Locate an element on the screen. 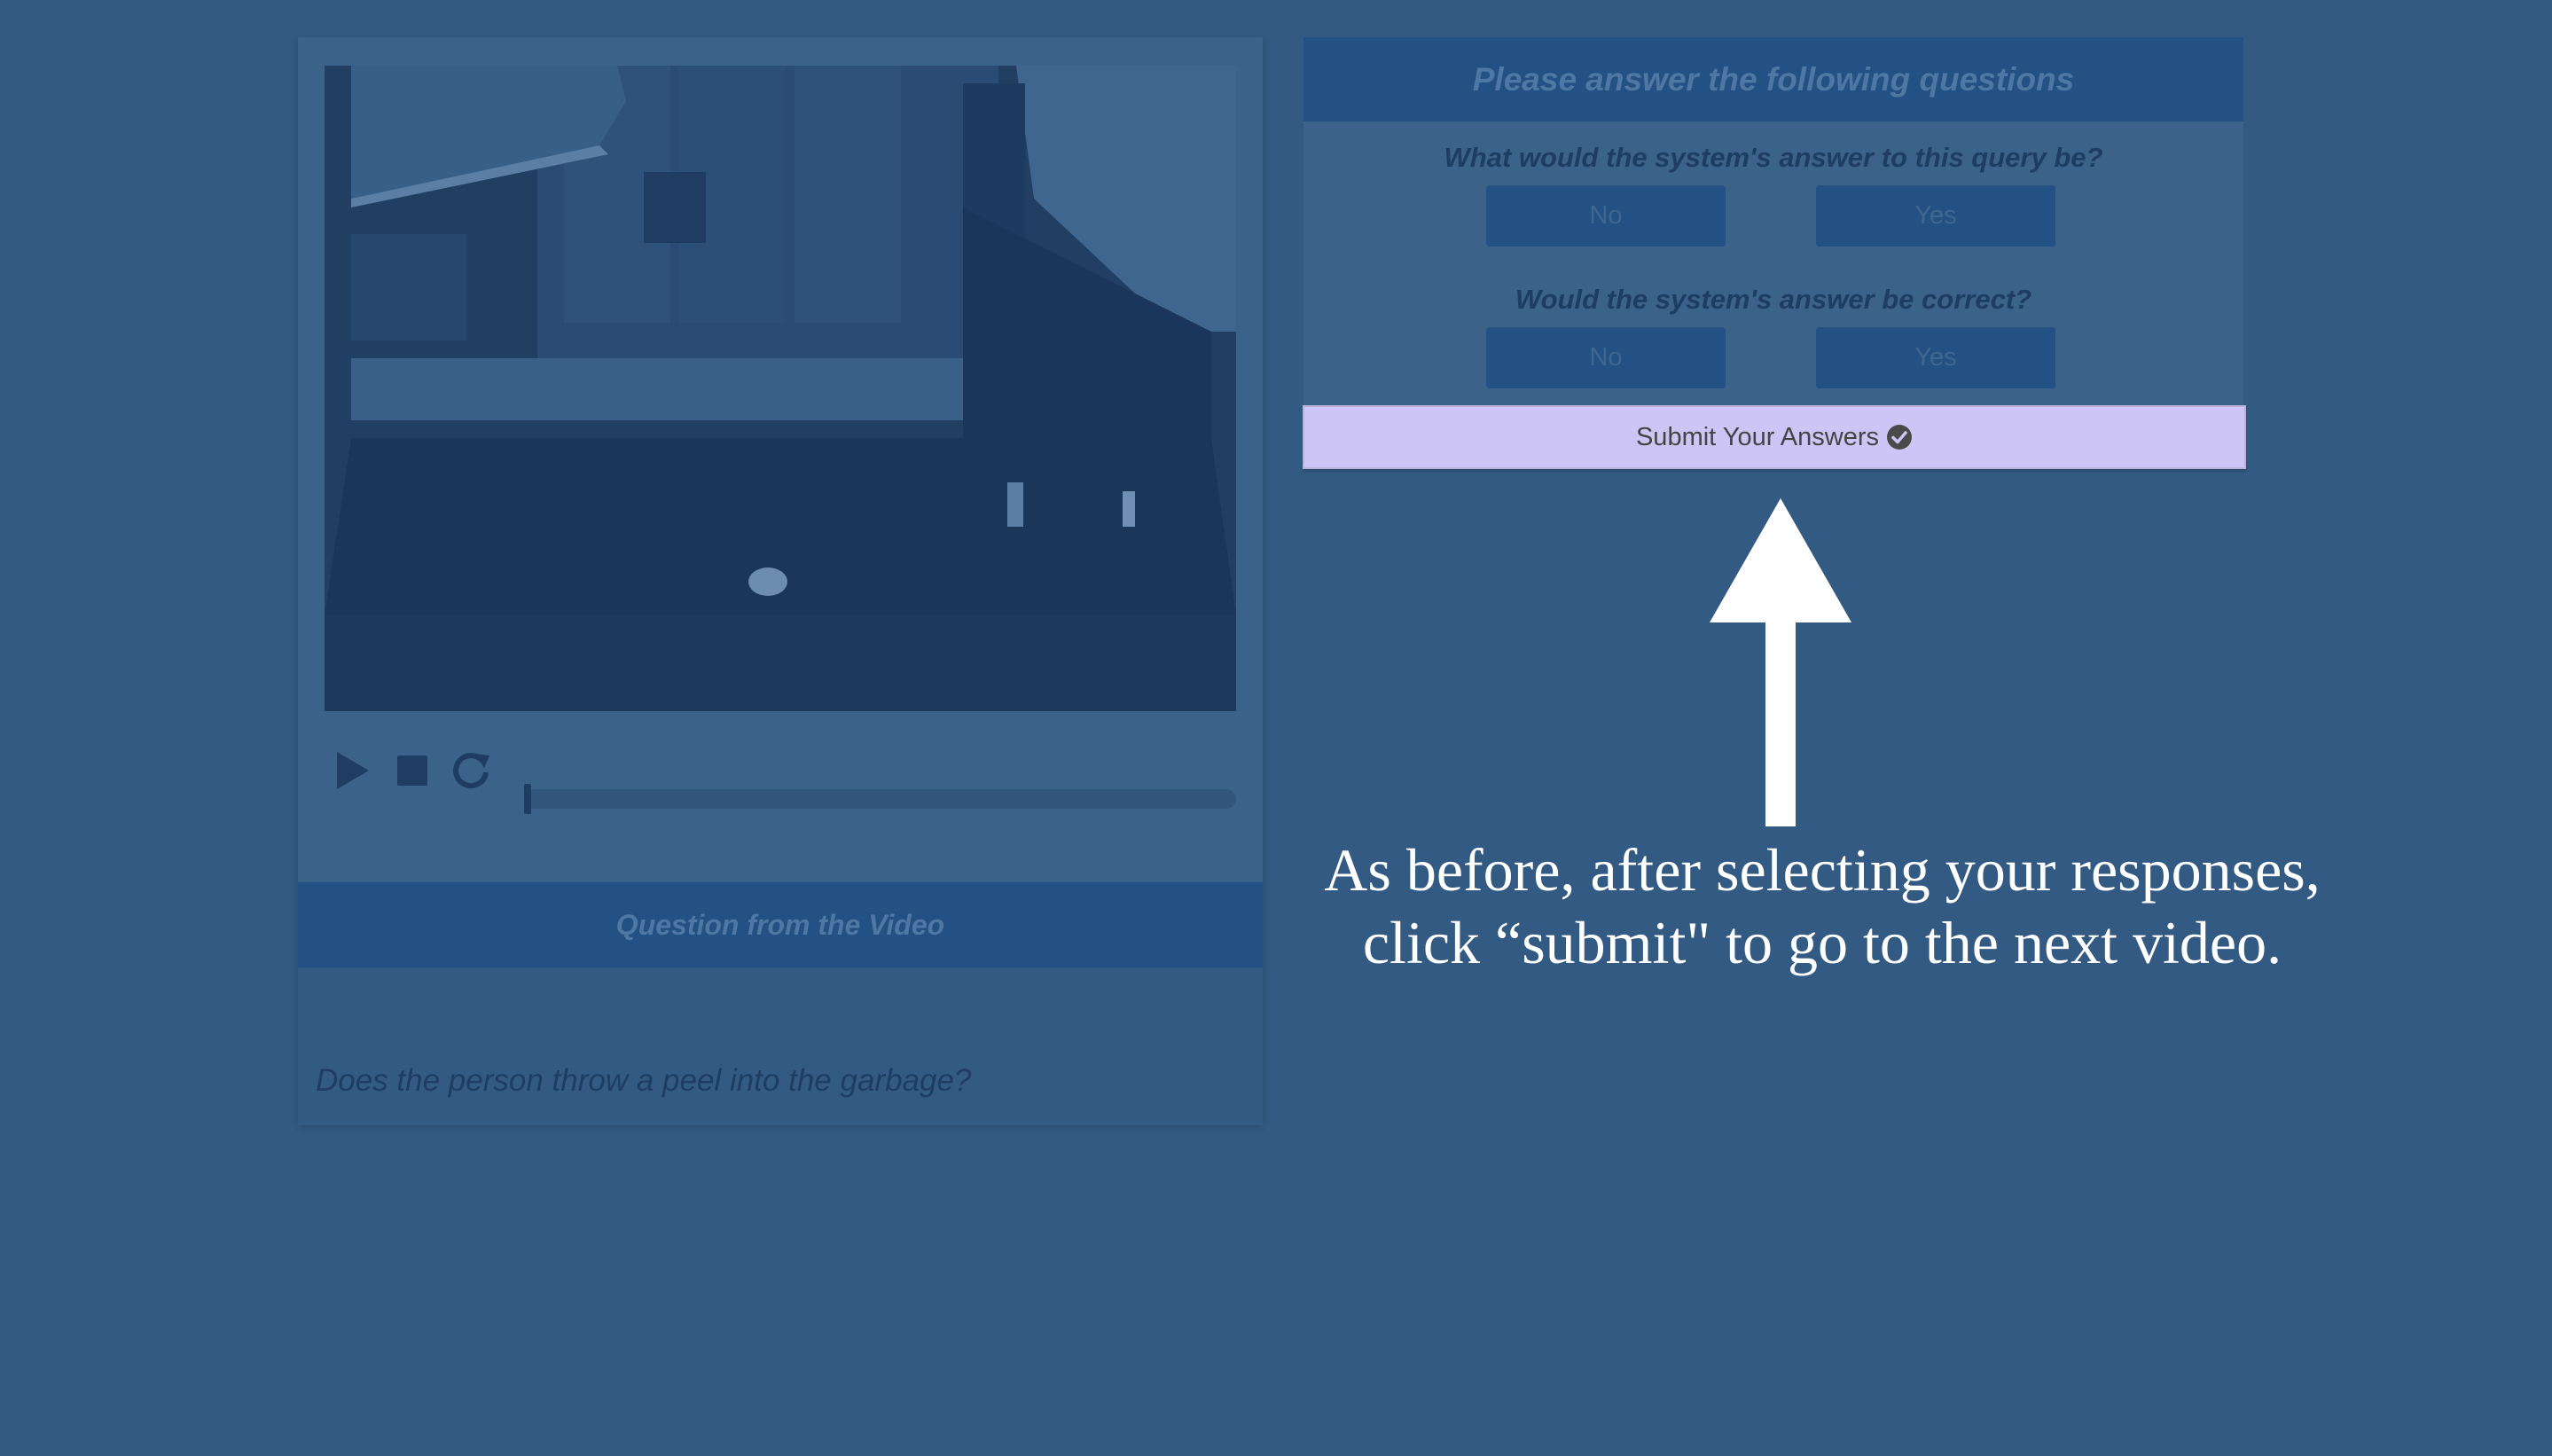 Image resolution: width=2552 pixels, height=1456 pixels. question-panel-header: Please answer the following questions is located at coordinates (1773, 79).